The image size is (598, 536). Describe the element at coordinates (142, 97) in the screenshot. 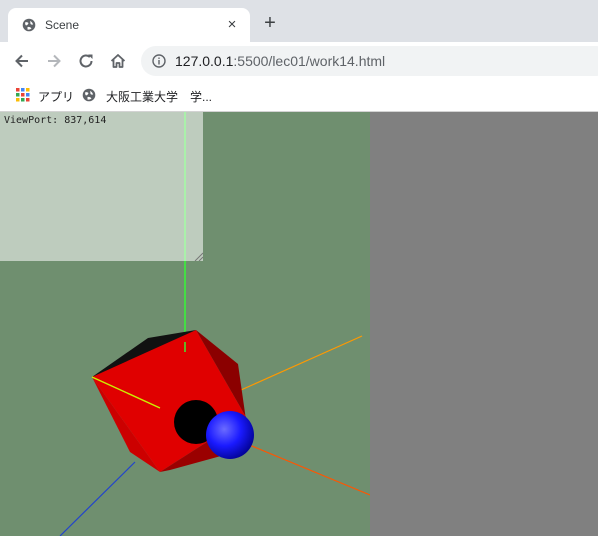

I see `bookmark-label: 大阪工業大学` at that location.